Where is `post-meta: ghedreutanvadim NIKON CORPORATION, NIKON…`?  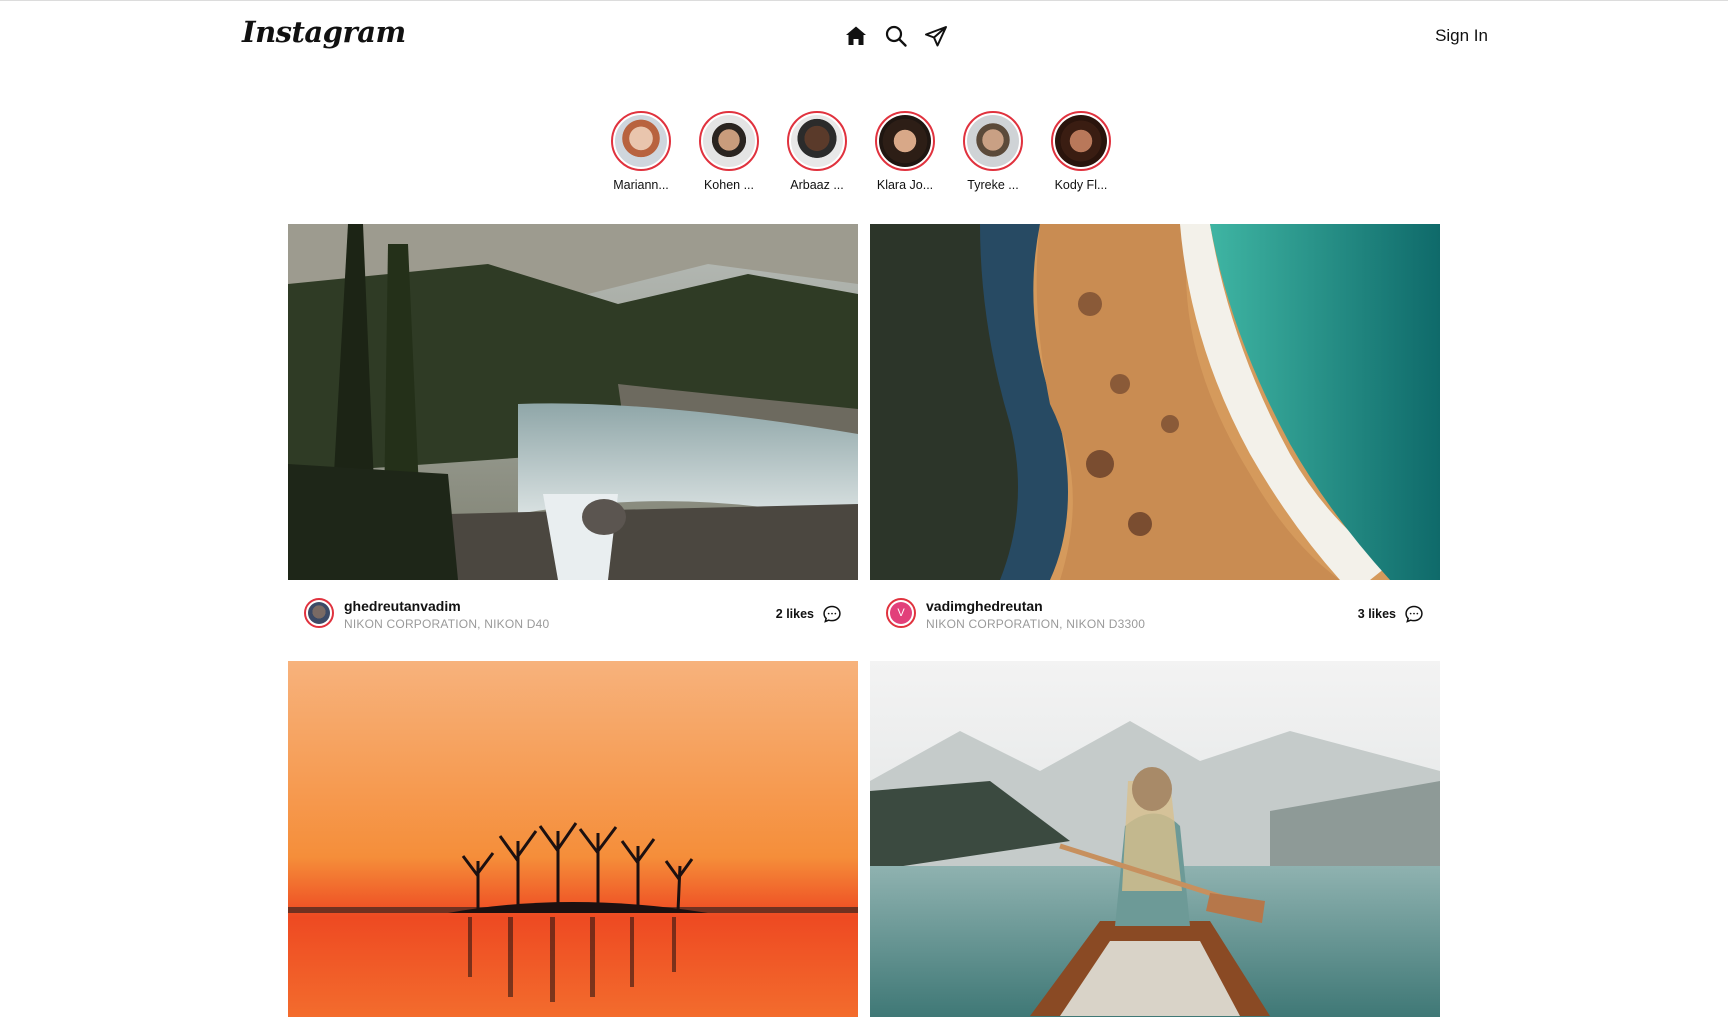
post-meta: ghedreutanvadim NIKON CORPORATION, NIKON… is located at coordinates (573, 609).